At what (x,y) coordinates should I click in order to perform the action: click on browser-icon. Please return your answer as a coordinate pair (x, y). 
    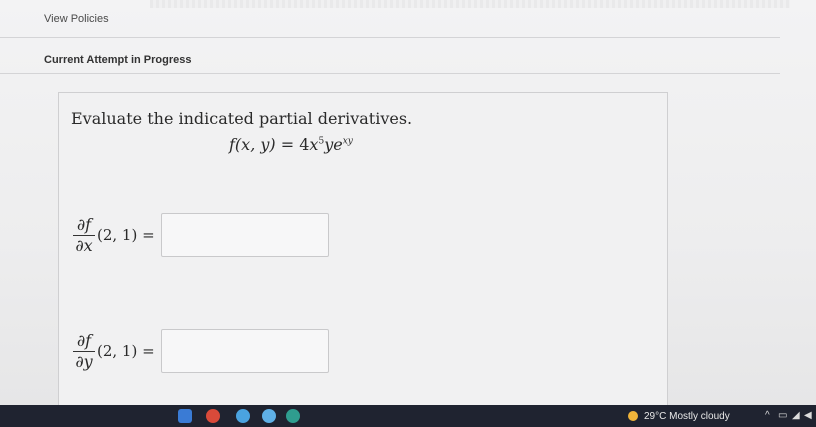
    Looking at the image, I should click on (213, 416).